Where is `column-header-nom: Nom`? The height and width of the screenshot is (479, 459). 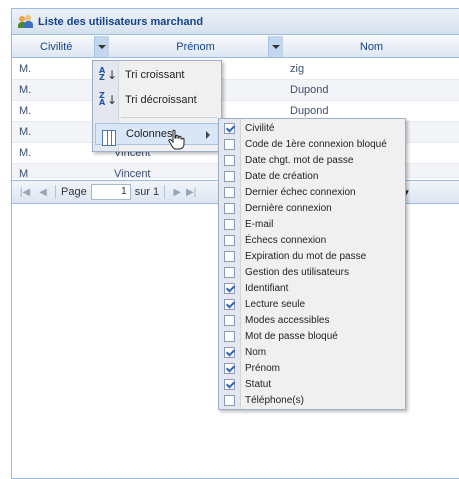 column-header-nom: Nom is located at coordinates (371, 47).